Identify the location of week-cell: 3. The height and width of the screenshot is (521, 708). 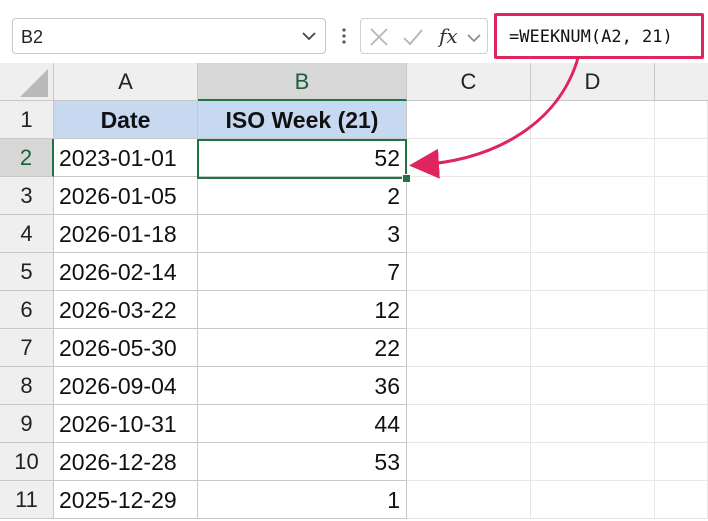
(302, 234).